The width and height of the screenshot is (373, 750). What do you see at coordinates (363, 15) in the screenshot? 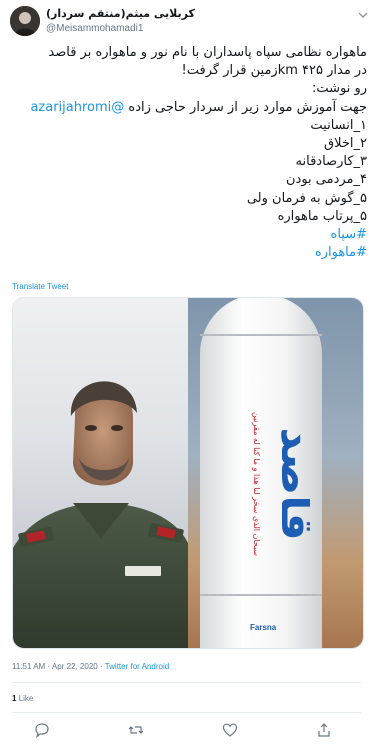
I see `chevron-down-icon` at bounding box center [363, 15].